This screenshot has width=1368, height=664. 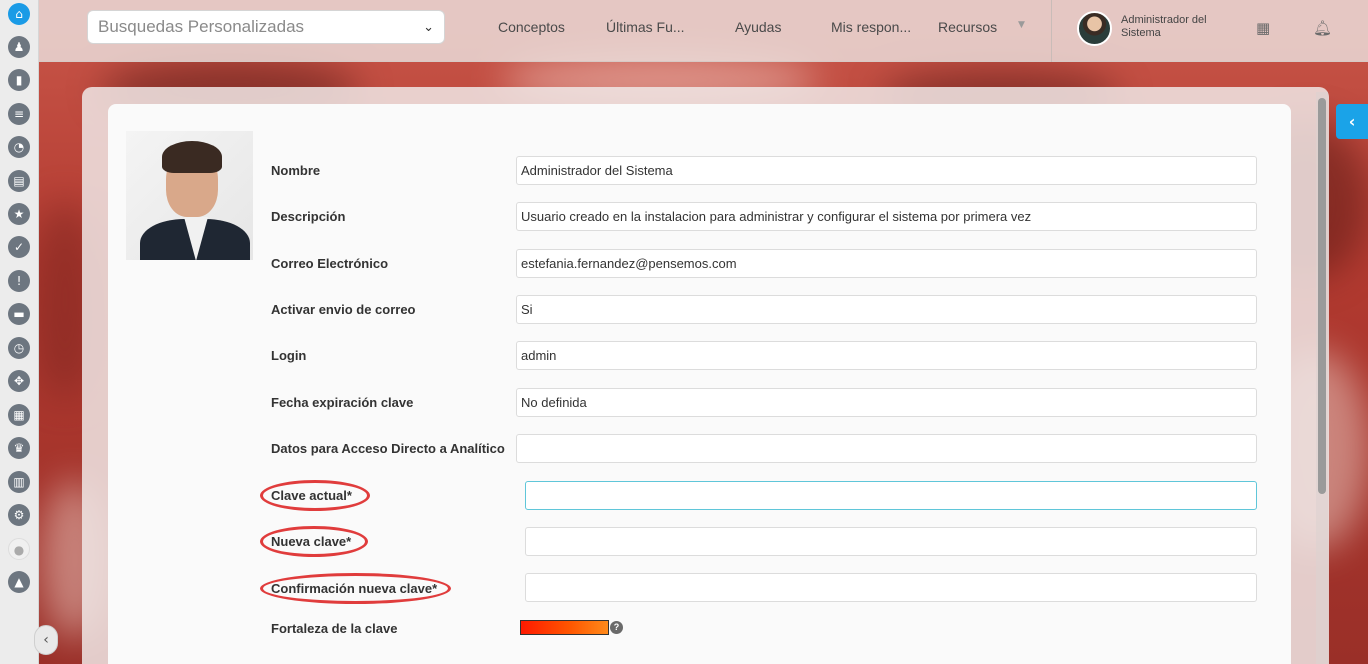 I want to click on book-icon: ▥, so click(x=19, y=482).